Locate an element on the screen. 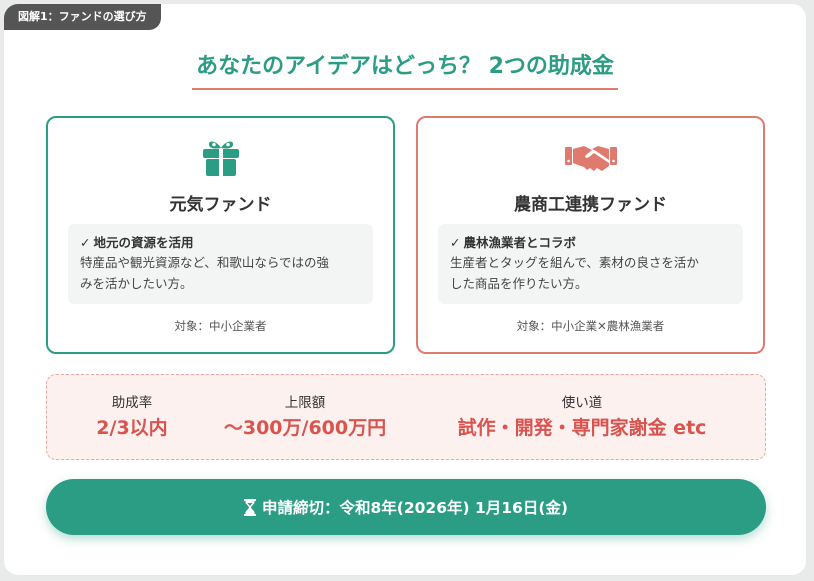 The height and width of the screenshot is (581, 814). stat-value: 2/3以内 is located at coordinates (132, 428).